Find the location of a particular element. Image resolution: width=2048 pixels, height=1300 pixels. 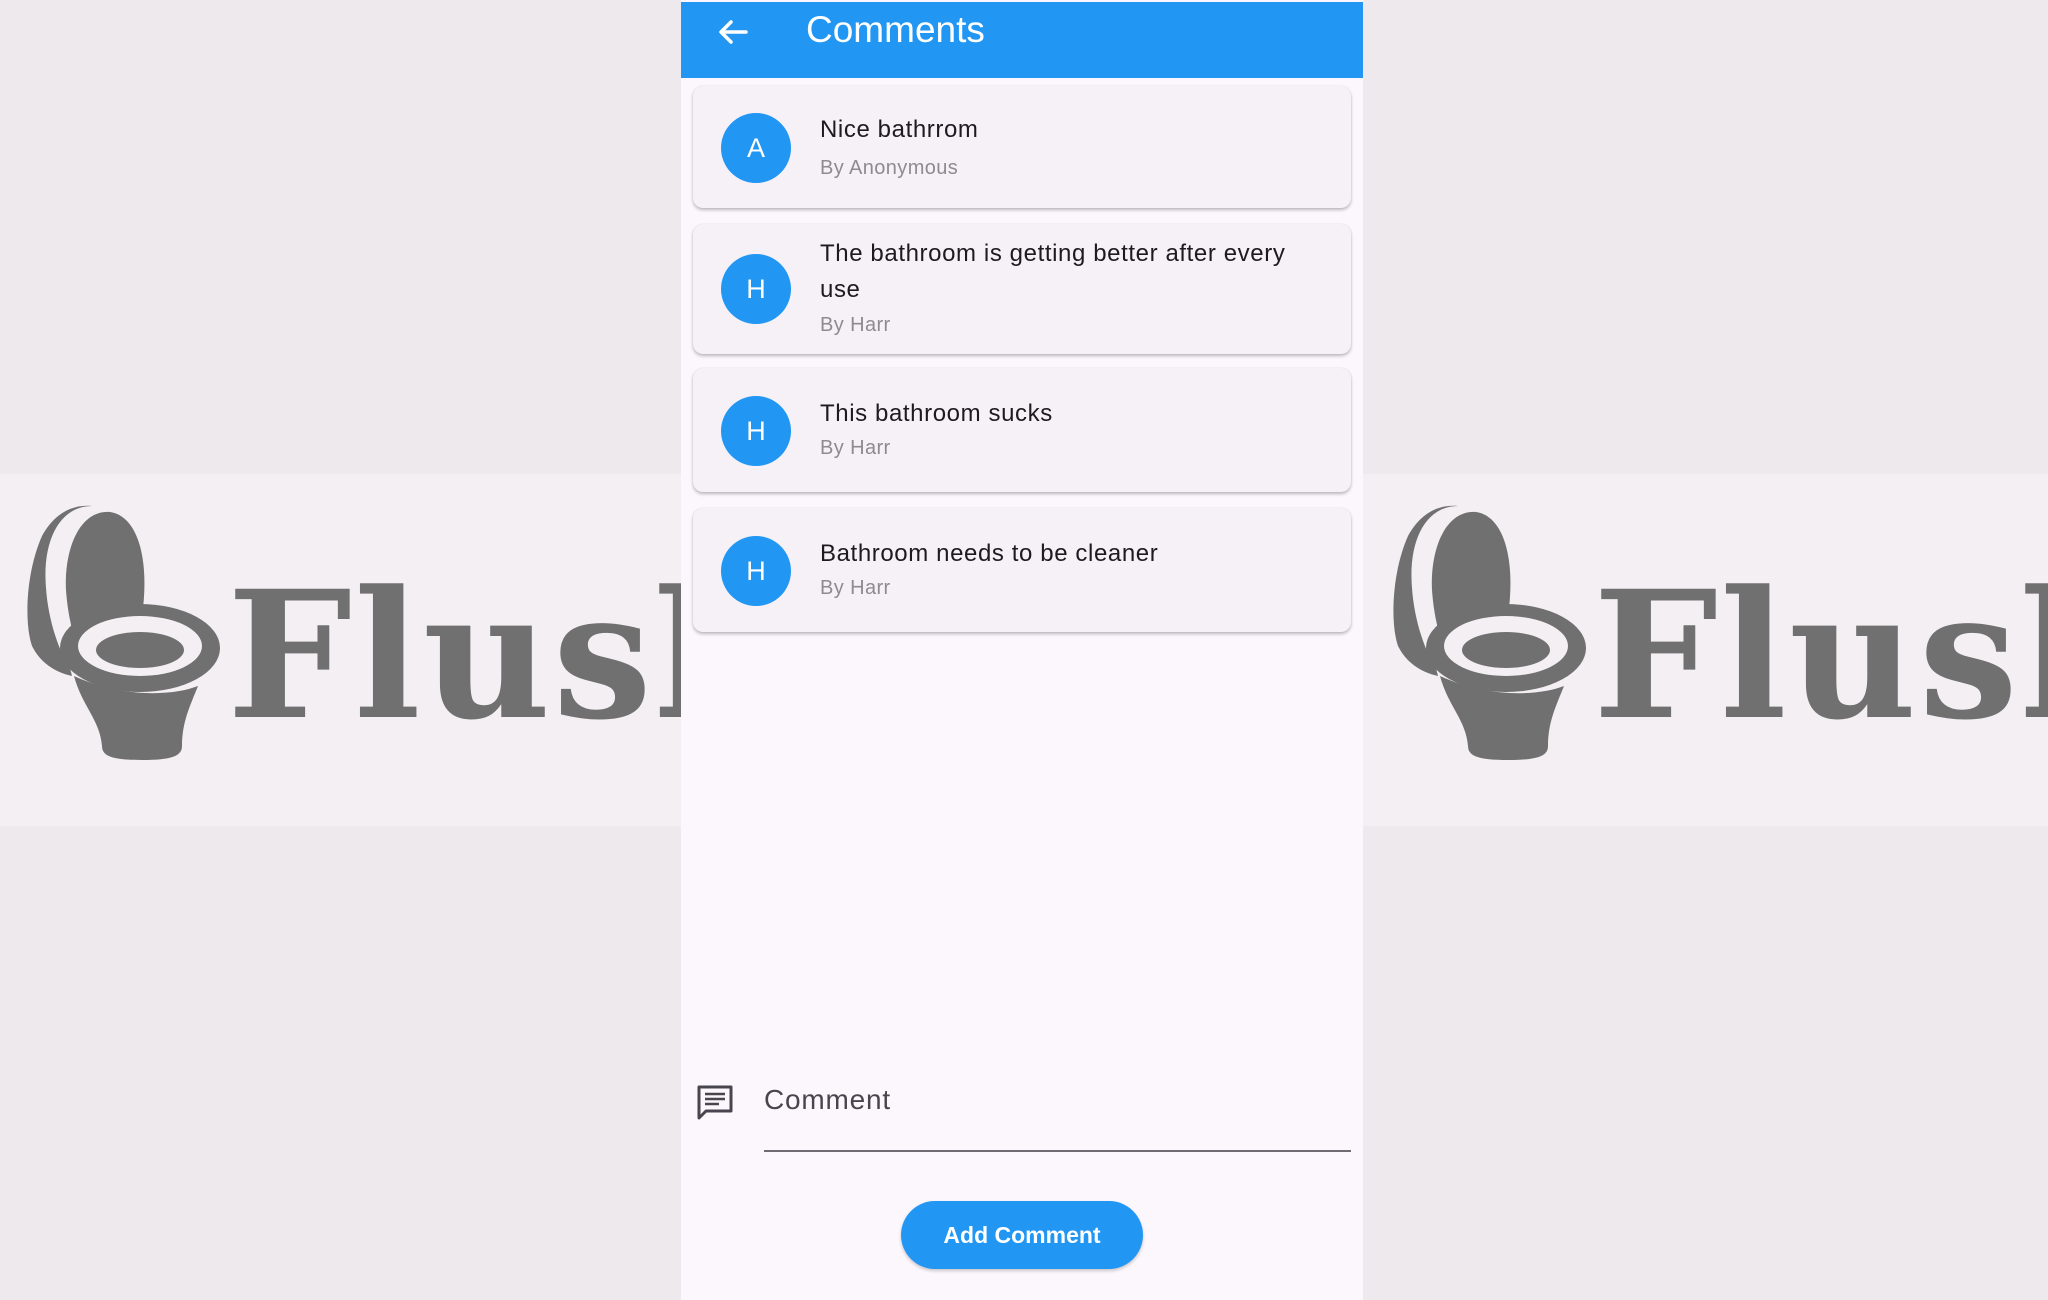

arrow-back-icon is located at coordinates (733, 32).